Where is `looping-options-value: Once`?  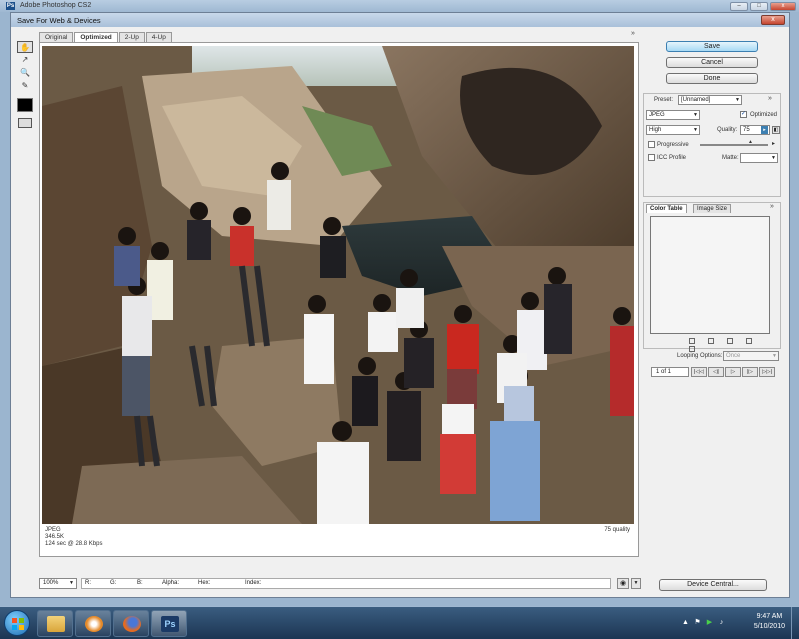
looping-options-value: Once is located at coordinates (733, 356).